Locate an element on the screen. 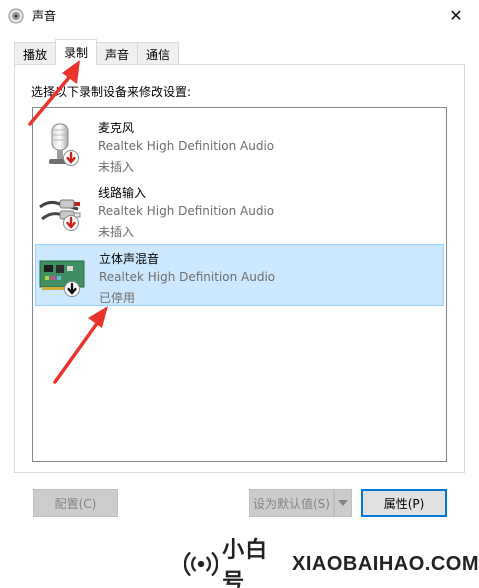  watermark-banner: 小白号 XIAOBAIHAO.COM is located at coordinates (329, 563).